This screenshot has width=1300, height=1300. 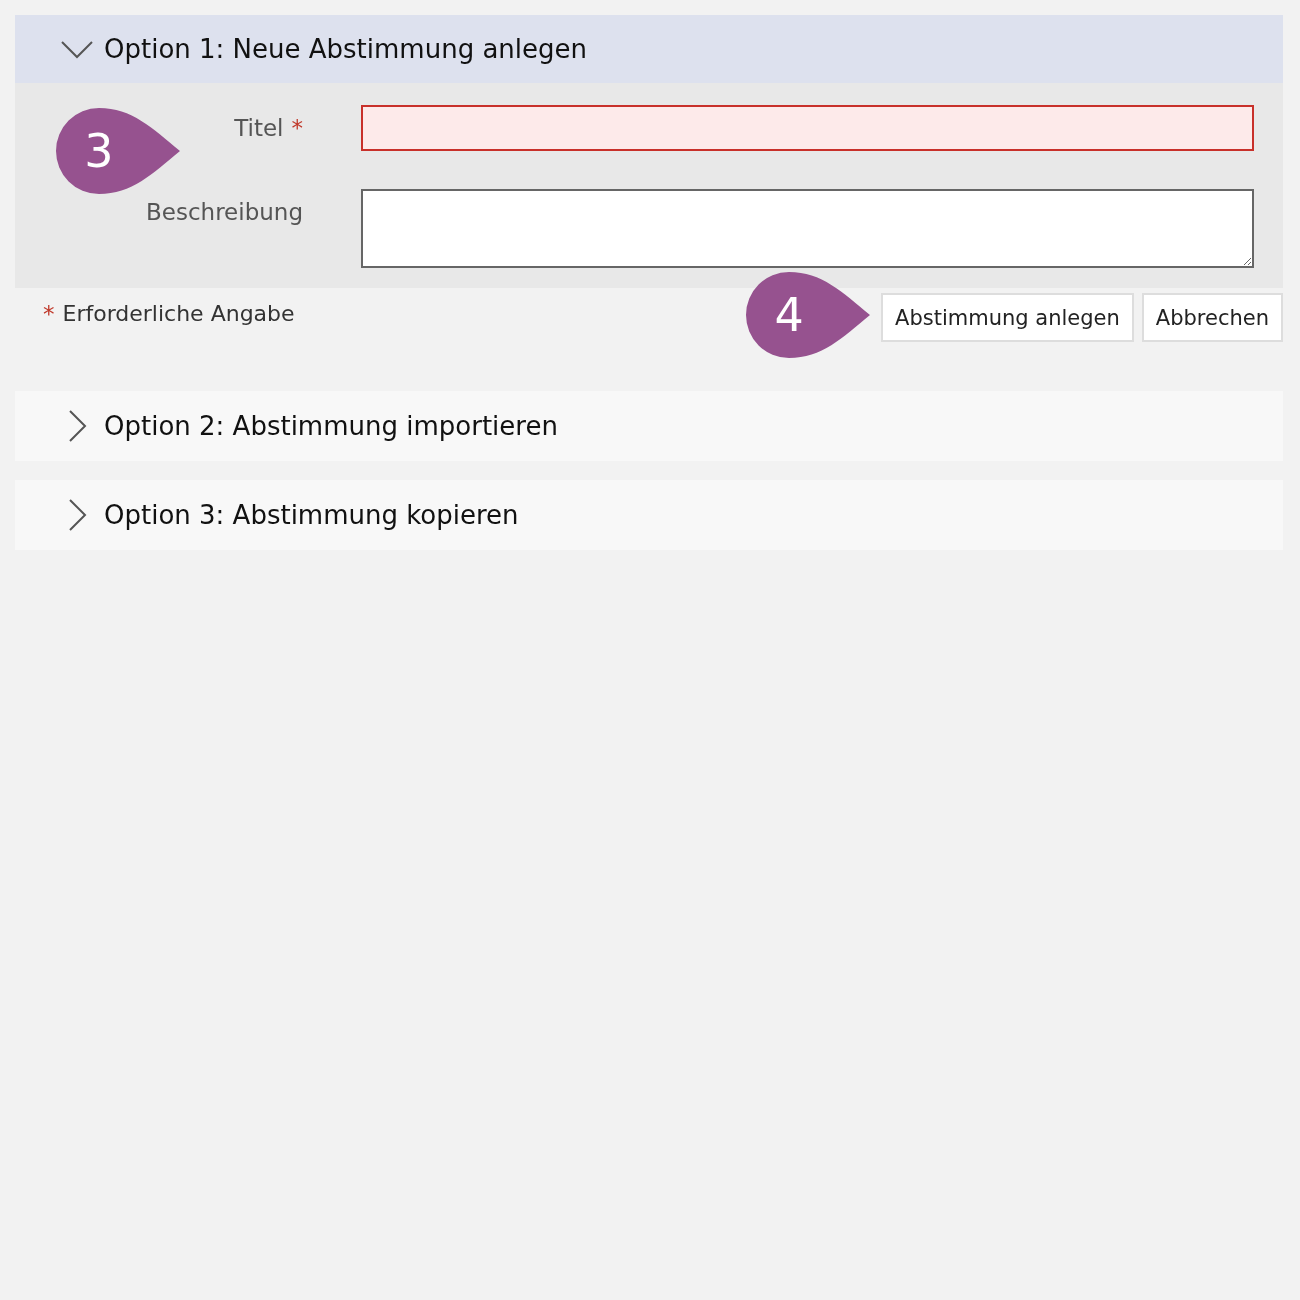 What do you see at coordinates (311, 515) in the screenshot?
I see `section-title: Option 3: Abstimmung kopieren` at bounding box center [311, 515].